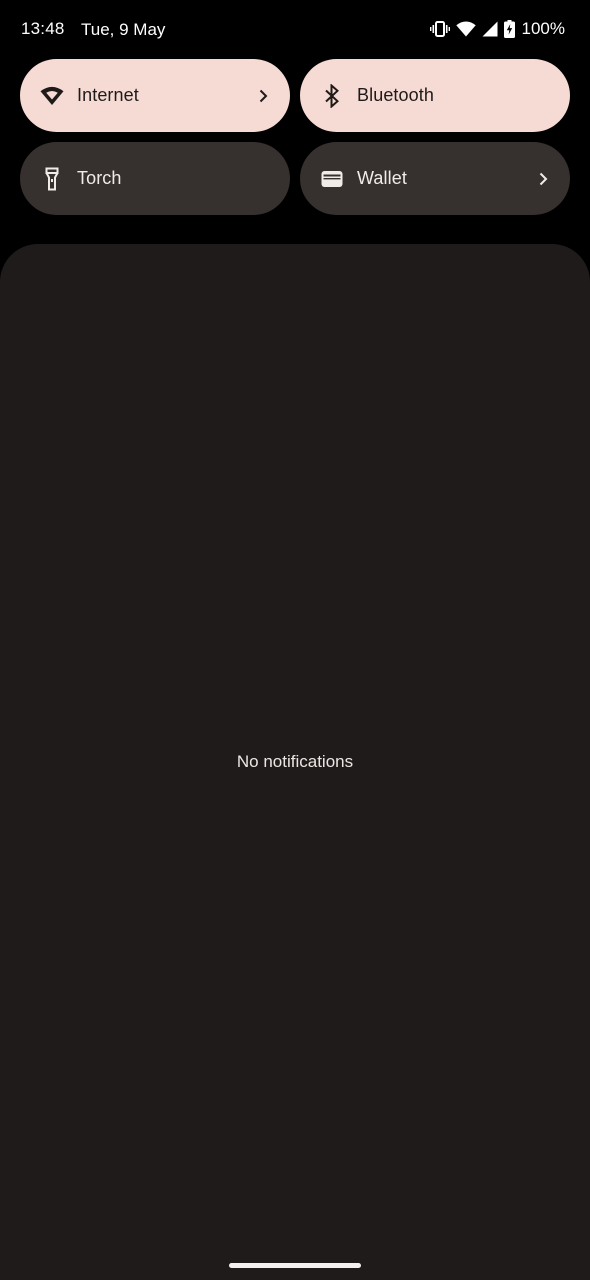 The width and height of the screenshot is (590, 1280). What do you see at coordinates (543, 28) in the screenshot?
I see `battery-percent: 100%` at bounding box center [543, 28].